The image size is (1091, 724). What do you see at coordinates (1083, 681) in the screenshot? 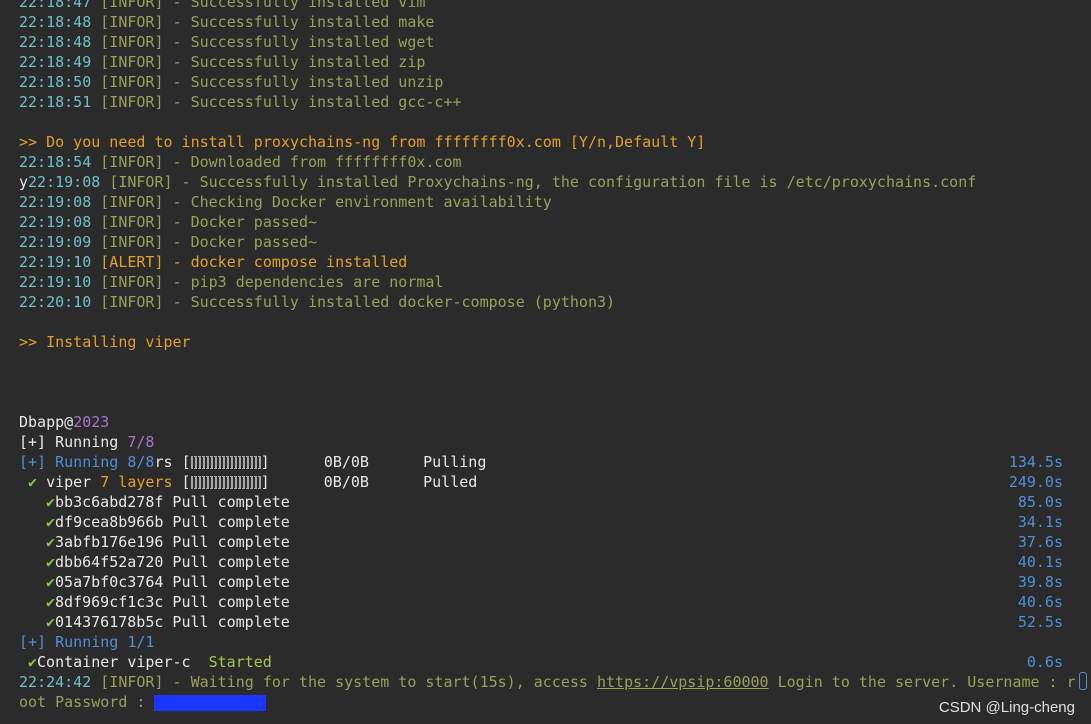
I see `wrap-indicator-icon` at bounding box center [1083, 681].